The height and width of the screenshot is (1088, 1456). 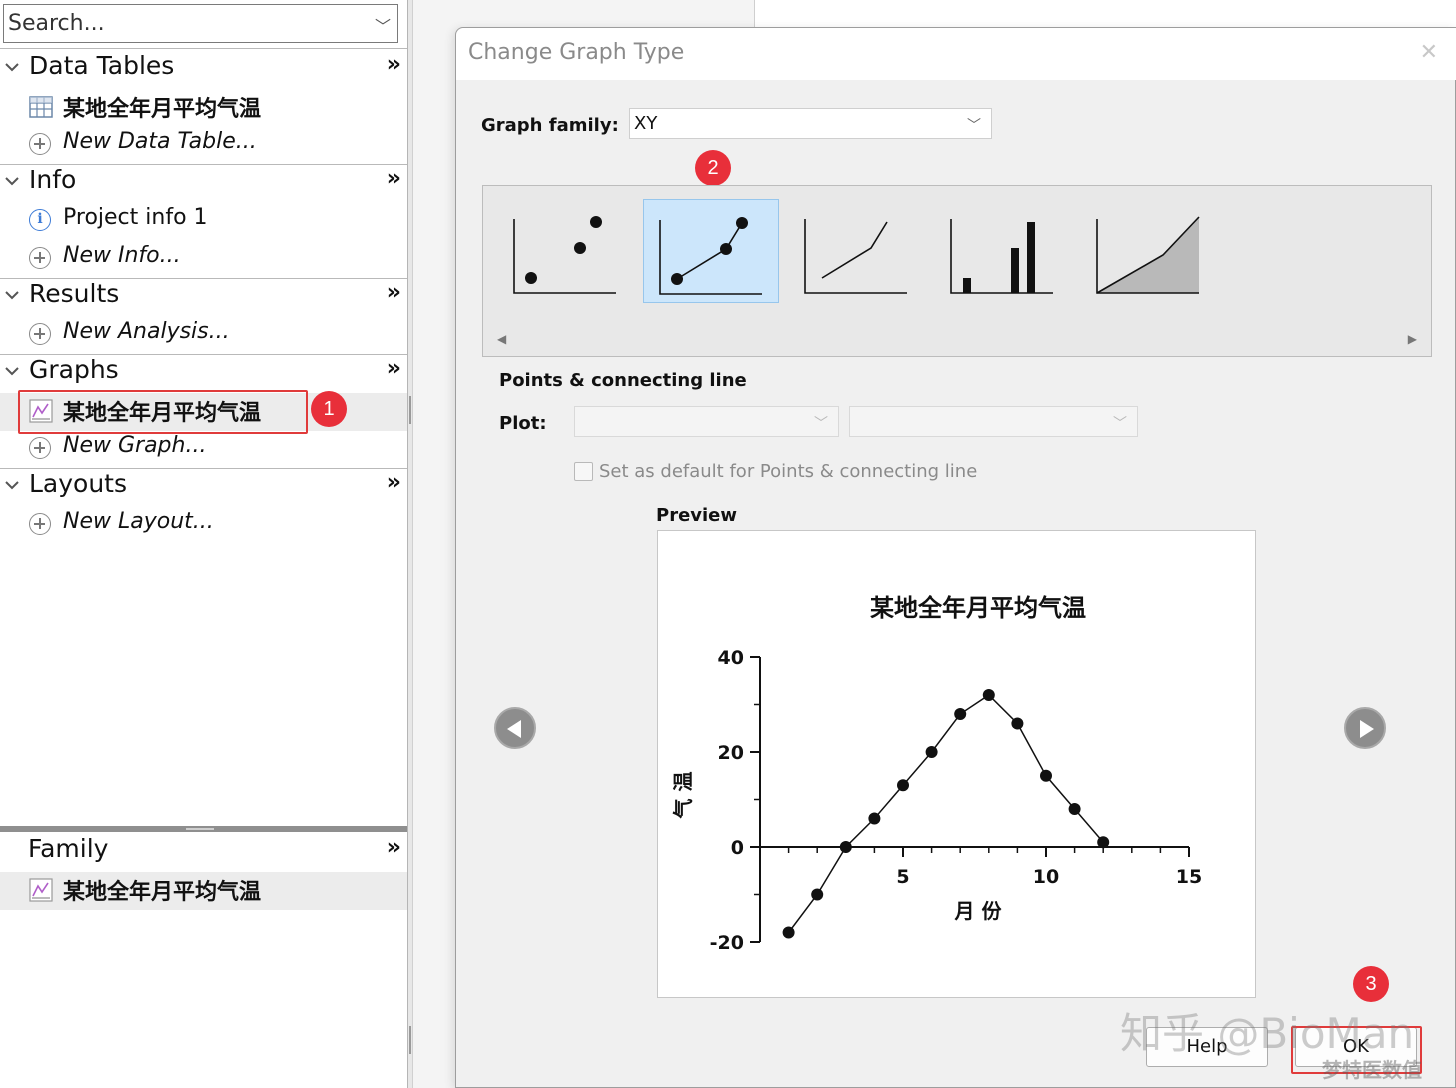 I want to click on y-tick-label: 40, so click(x=731, y=658).